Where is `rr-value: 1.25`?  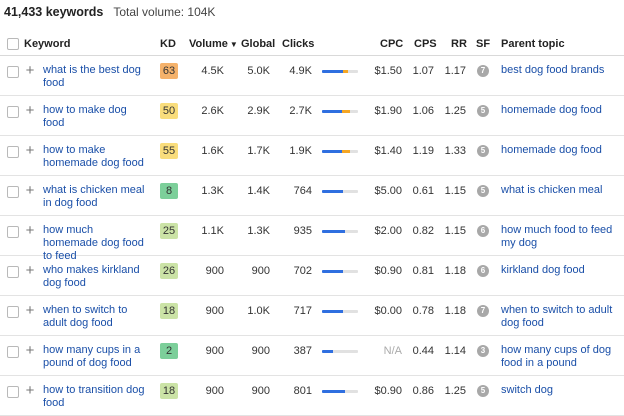 rr-value: 1.25 is located at coordinates (455, 391).